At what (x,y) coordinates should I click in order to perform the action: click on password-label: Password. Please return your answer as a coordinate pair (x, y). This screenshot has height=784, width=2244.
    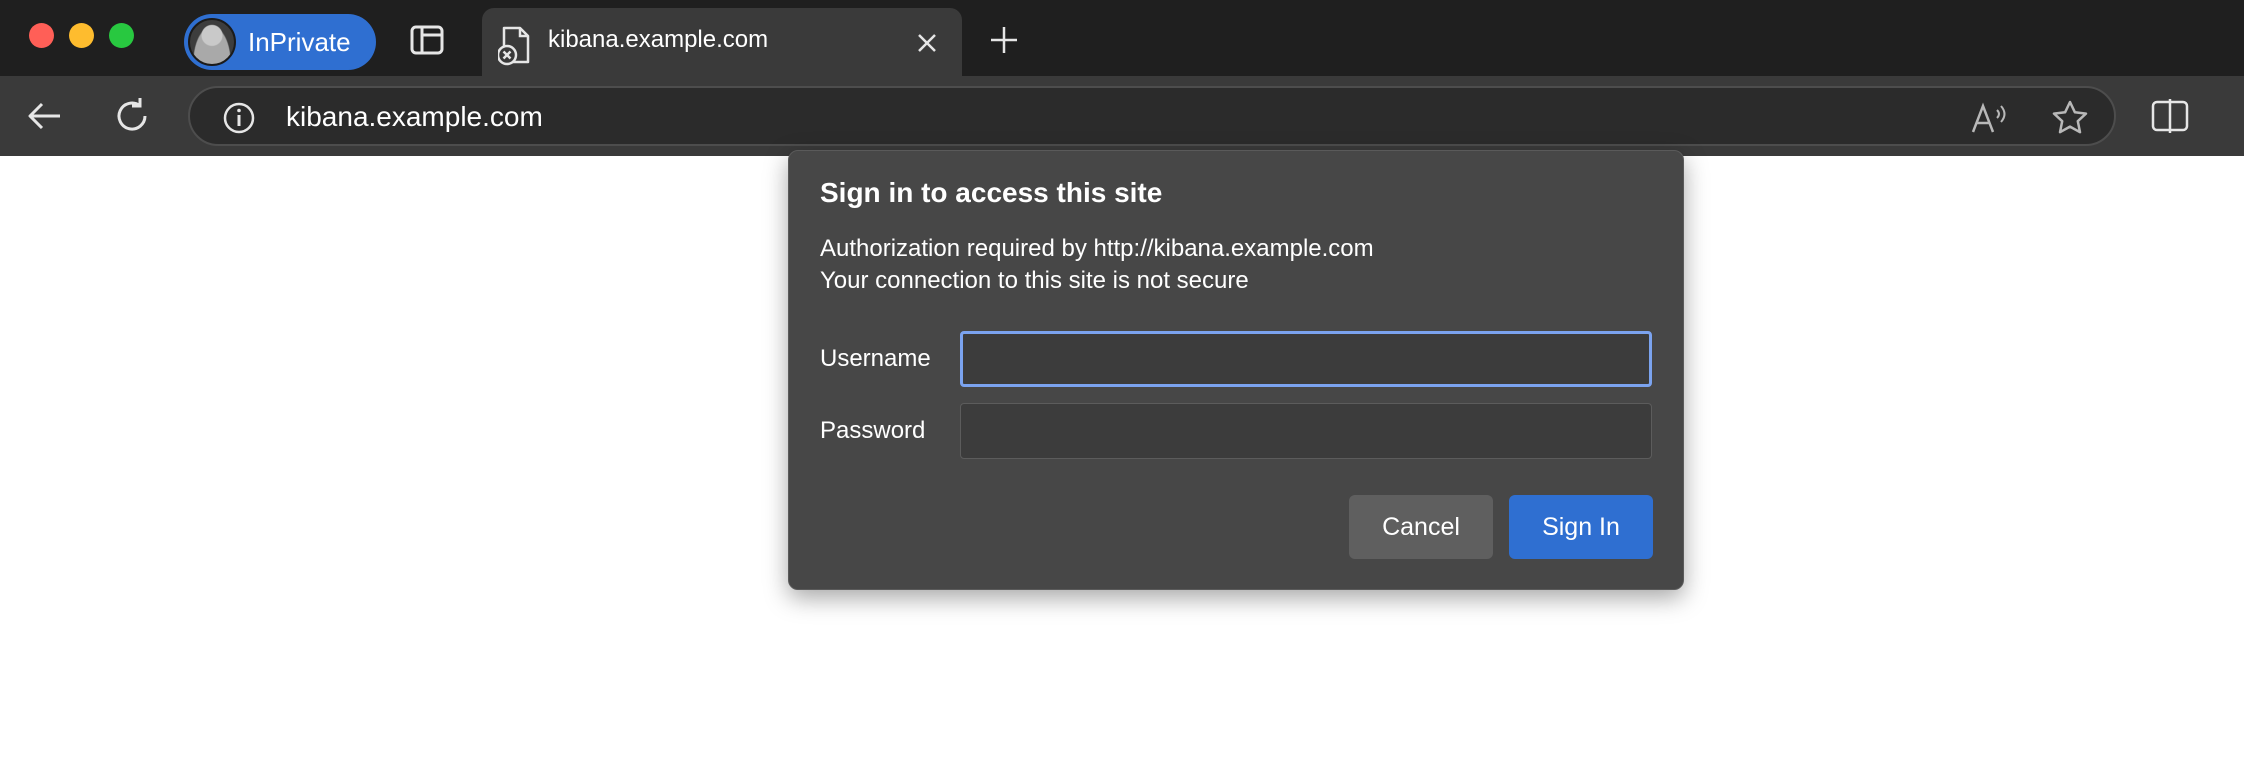
    Looking at the image, I should click on (873, 430).